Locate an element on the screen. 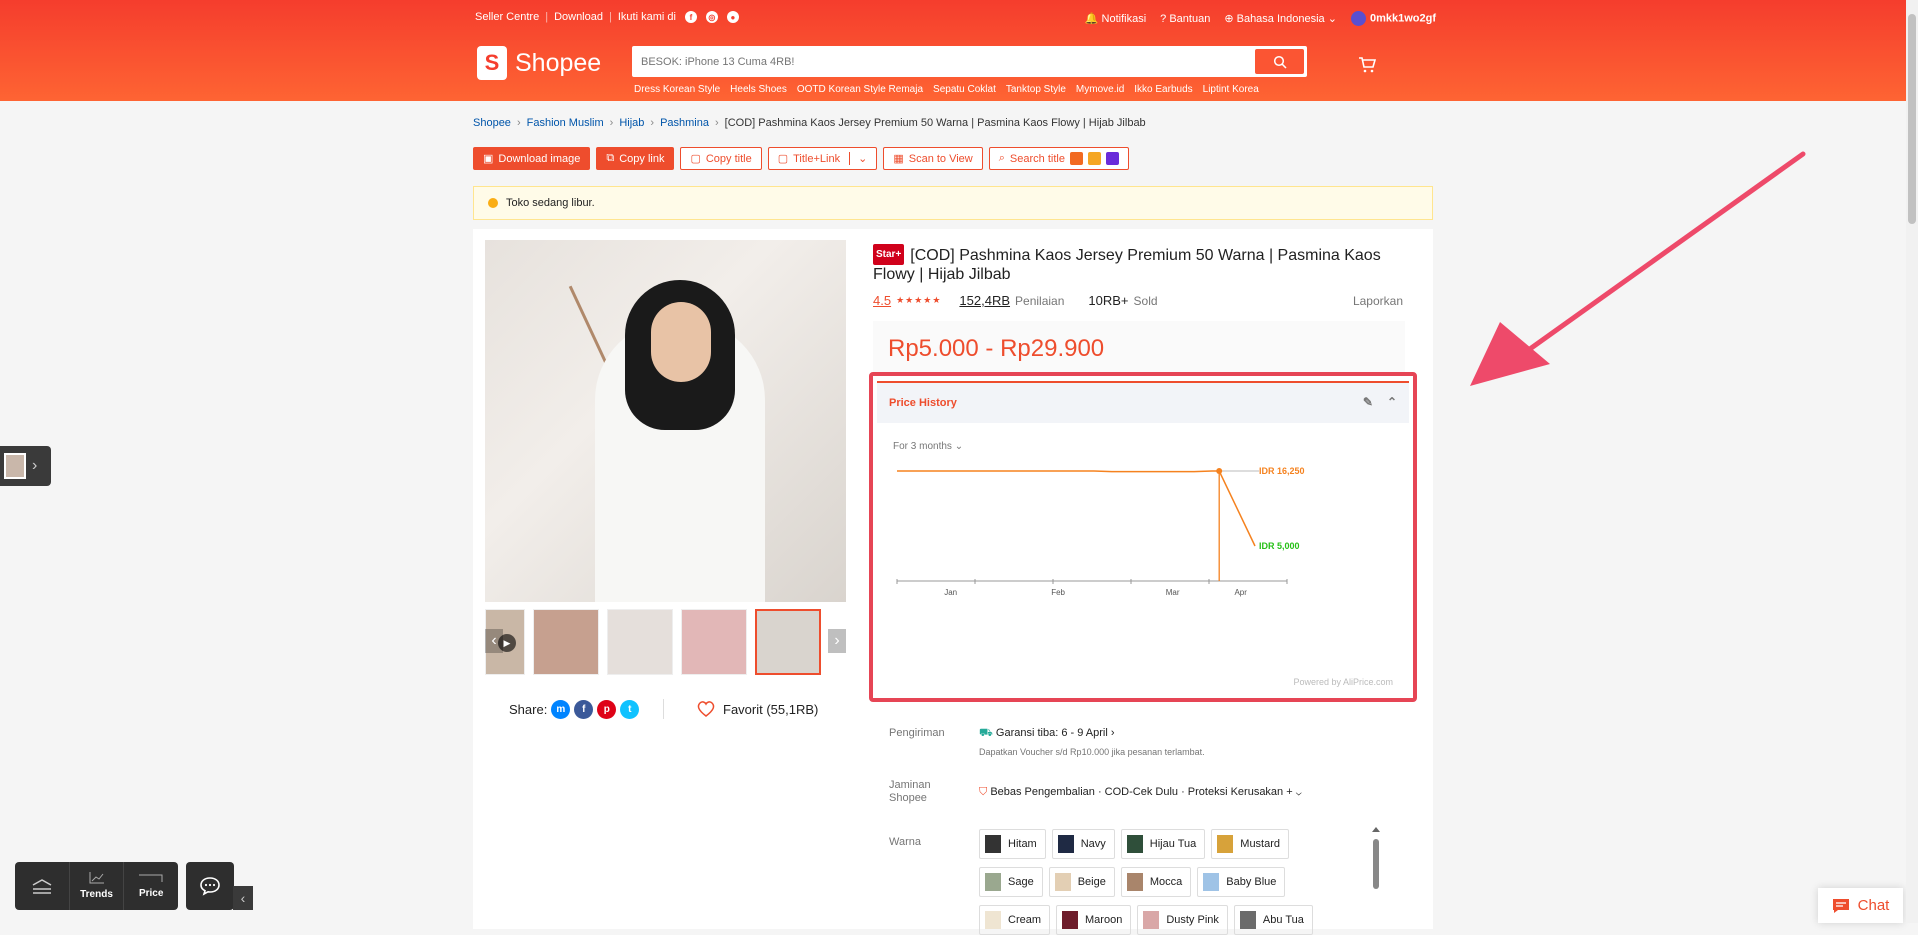 Image resolution: width=1918 pixels, height=935 pixels. logo-text: Shopee is located at coordinates (558, 62).